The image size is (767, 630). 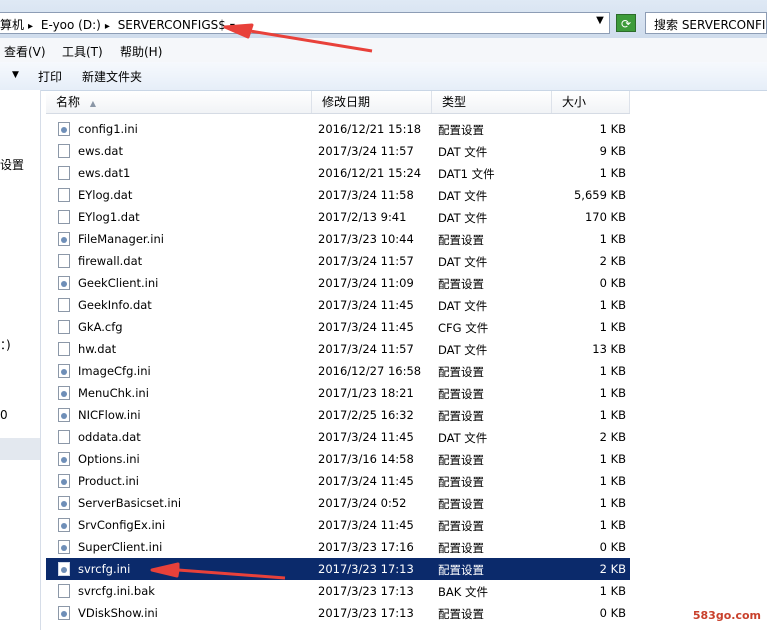 I want to click on file-date: 2017/3/24 11:58, so click(x=366, y=195).